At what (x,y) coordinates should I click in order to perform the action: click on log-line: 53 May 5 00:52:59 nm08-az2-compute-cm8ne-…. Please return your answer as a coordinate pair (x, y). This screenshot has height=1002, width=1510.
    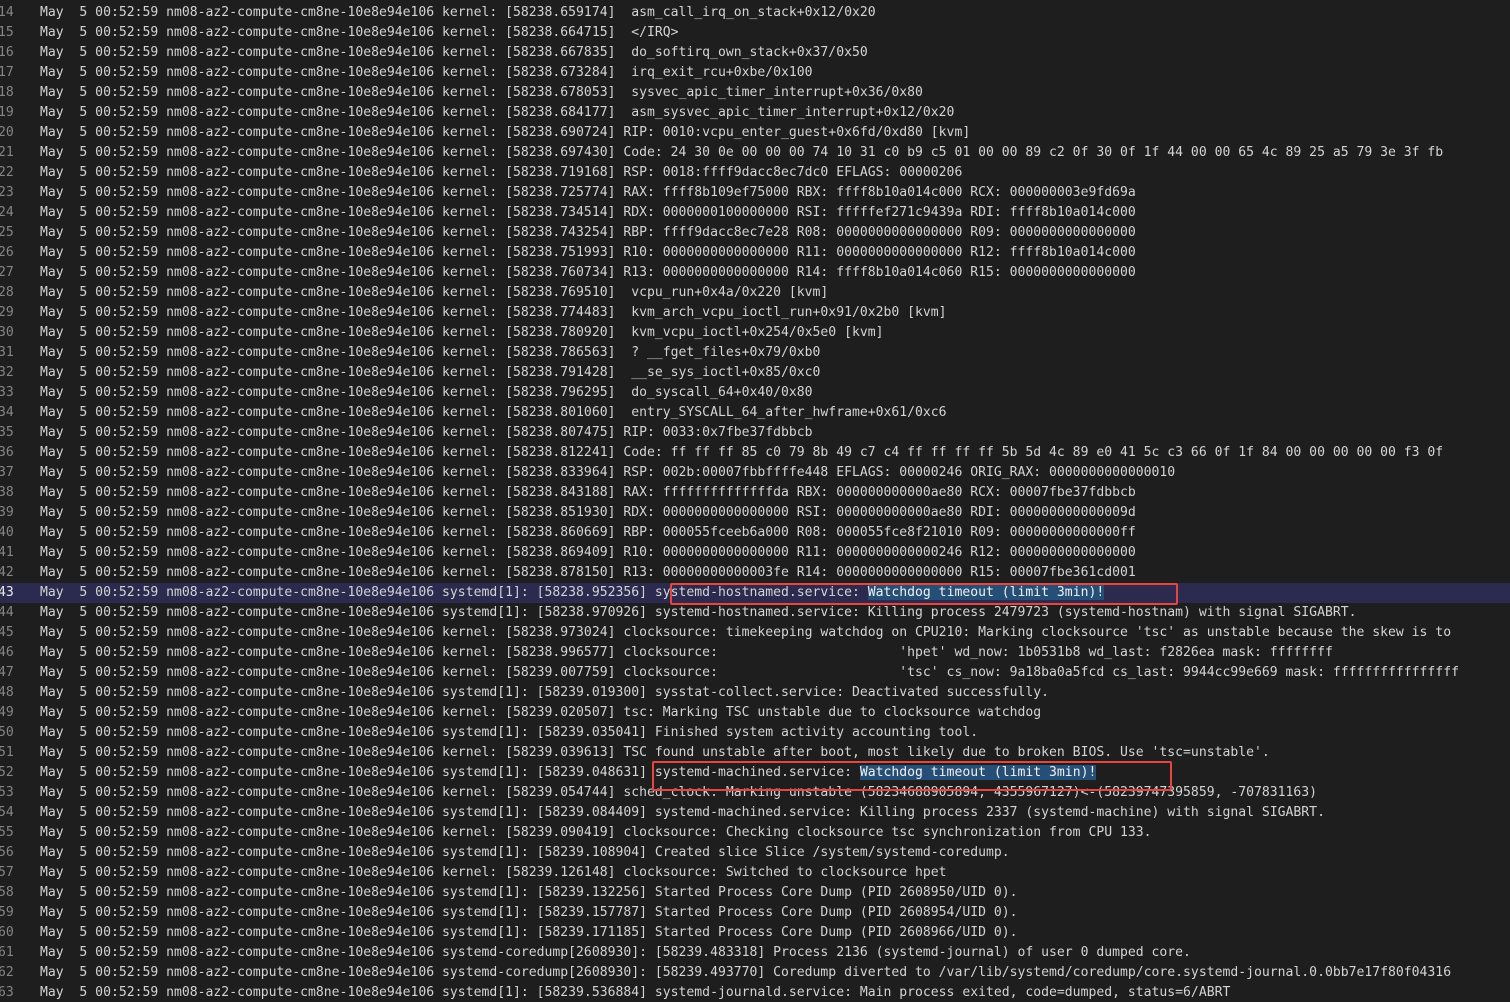
    Looking at the image, I should click on (755, 793).